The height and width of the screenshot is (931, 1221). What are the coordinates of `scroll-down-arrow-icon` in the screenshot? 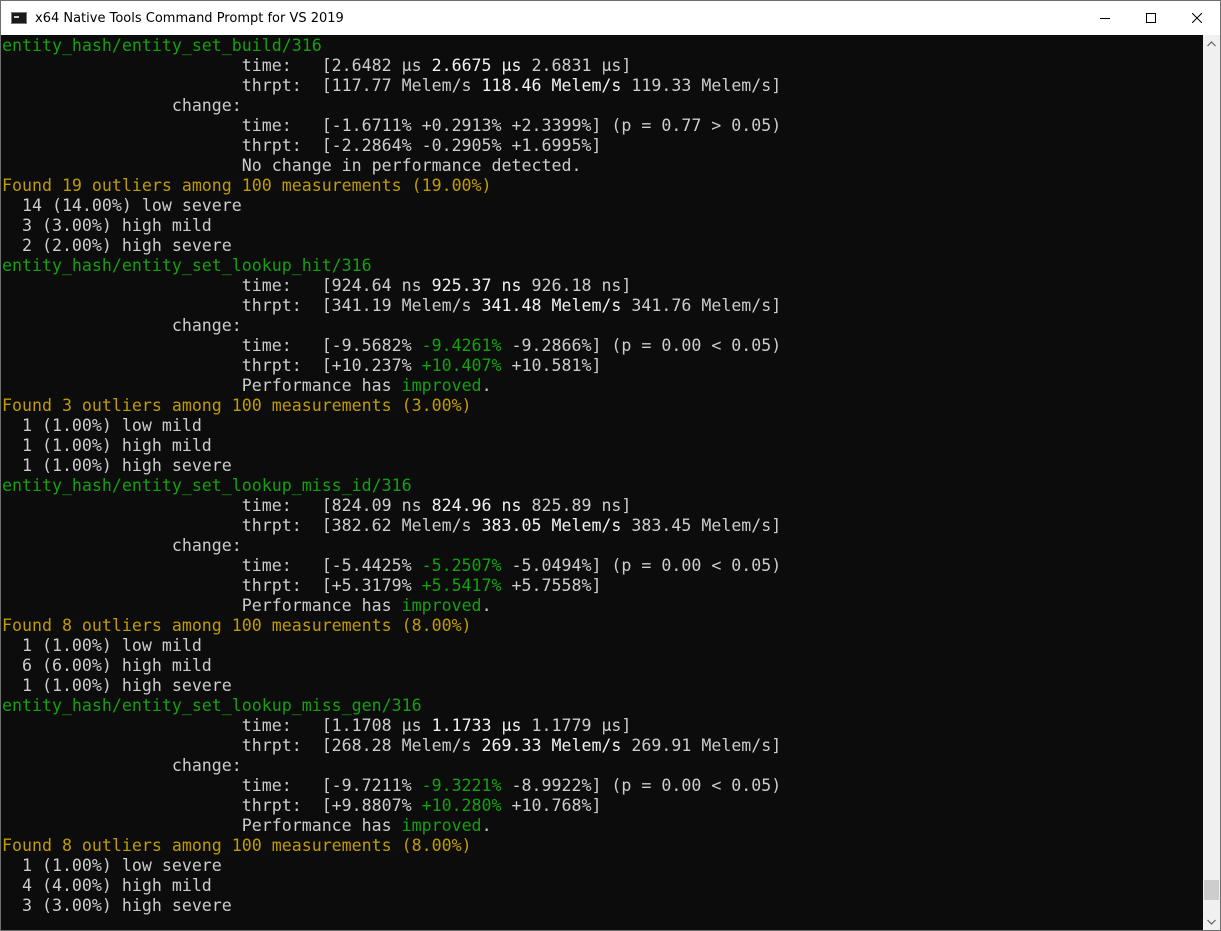 It's located at (1211, 922).